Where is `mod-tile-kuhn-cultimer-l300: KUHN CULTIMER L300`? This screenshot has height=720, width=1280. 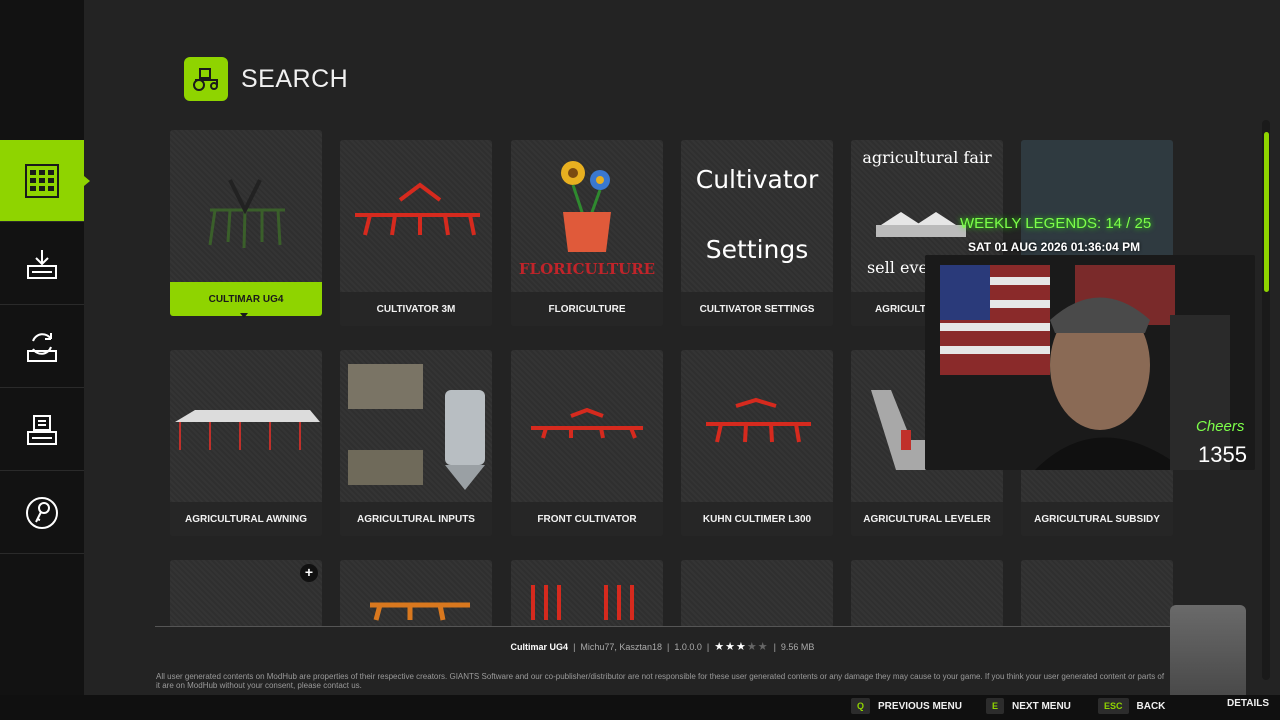
mod-tile-kuhn-cultimer-l300: KUHN CULTIMER L300 is located at coordinates (757, 443).